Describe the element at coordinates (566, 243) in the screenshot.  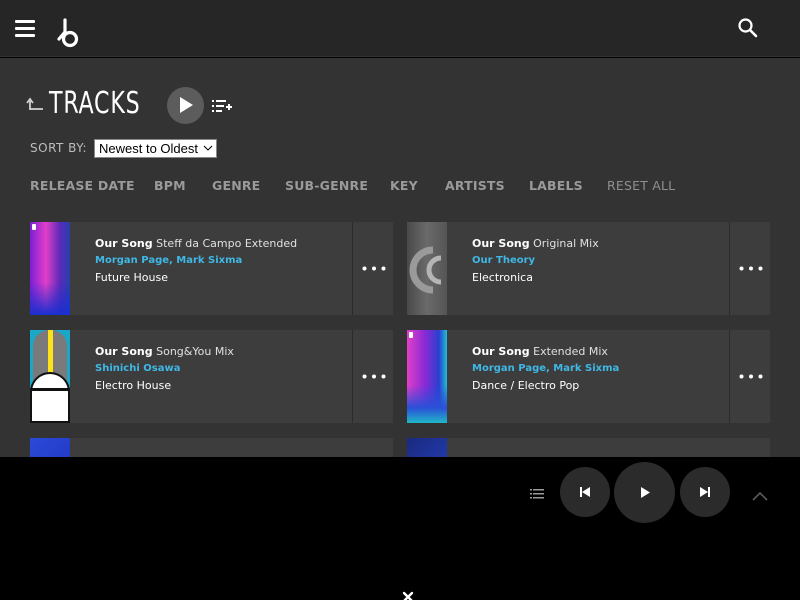
I see `track-mix: Original Mix` at that location.